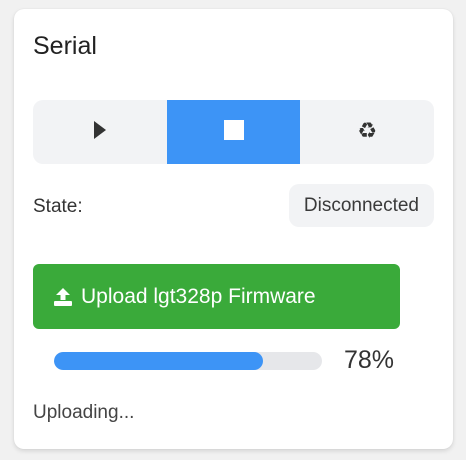 This screenshot has height=460, width=466. I want to click on recycle-button: ♻, so click(367, 132).